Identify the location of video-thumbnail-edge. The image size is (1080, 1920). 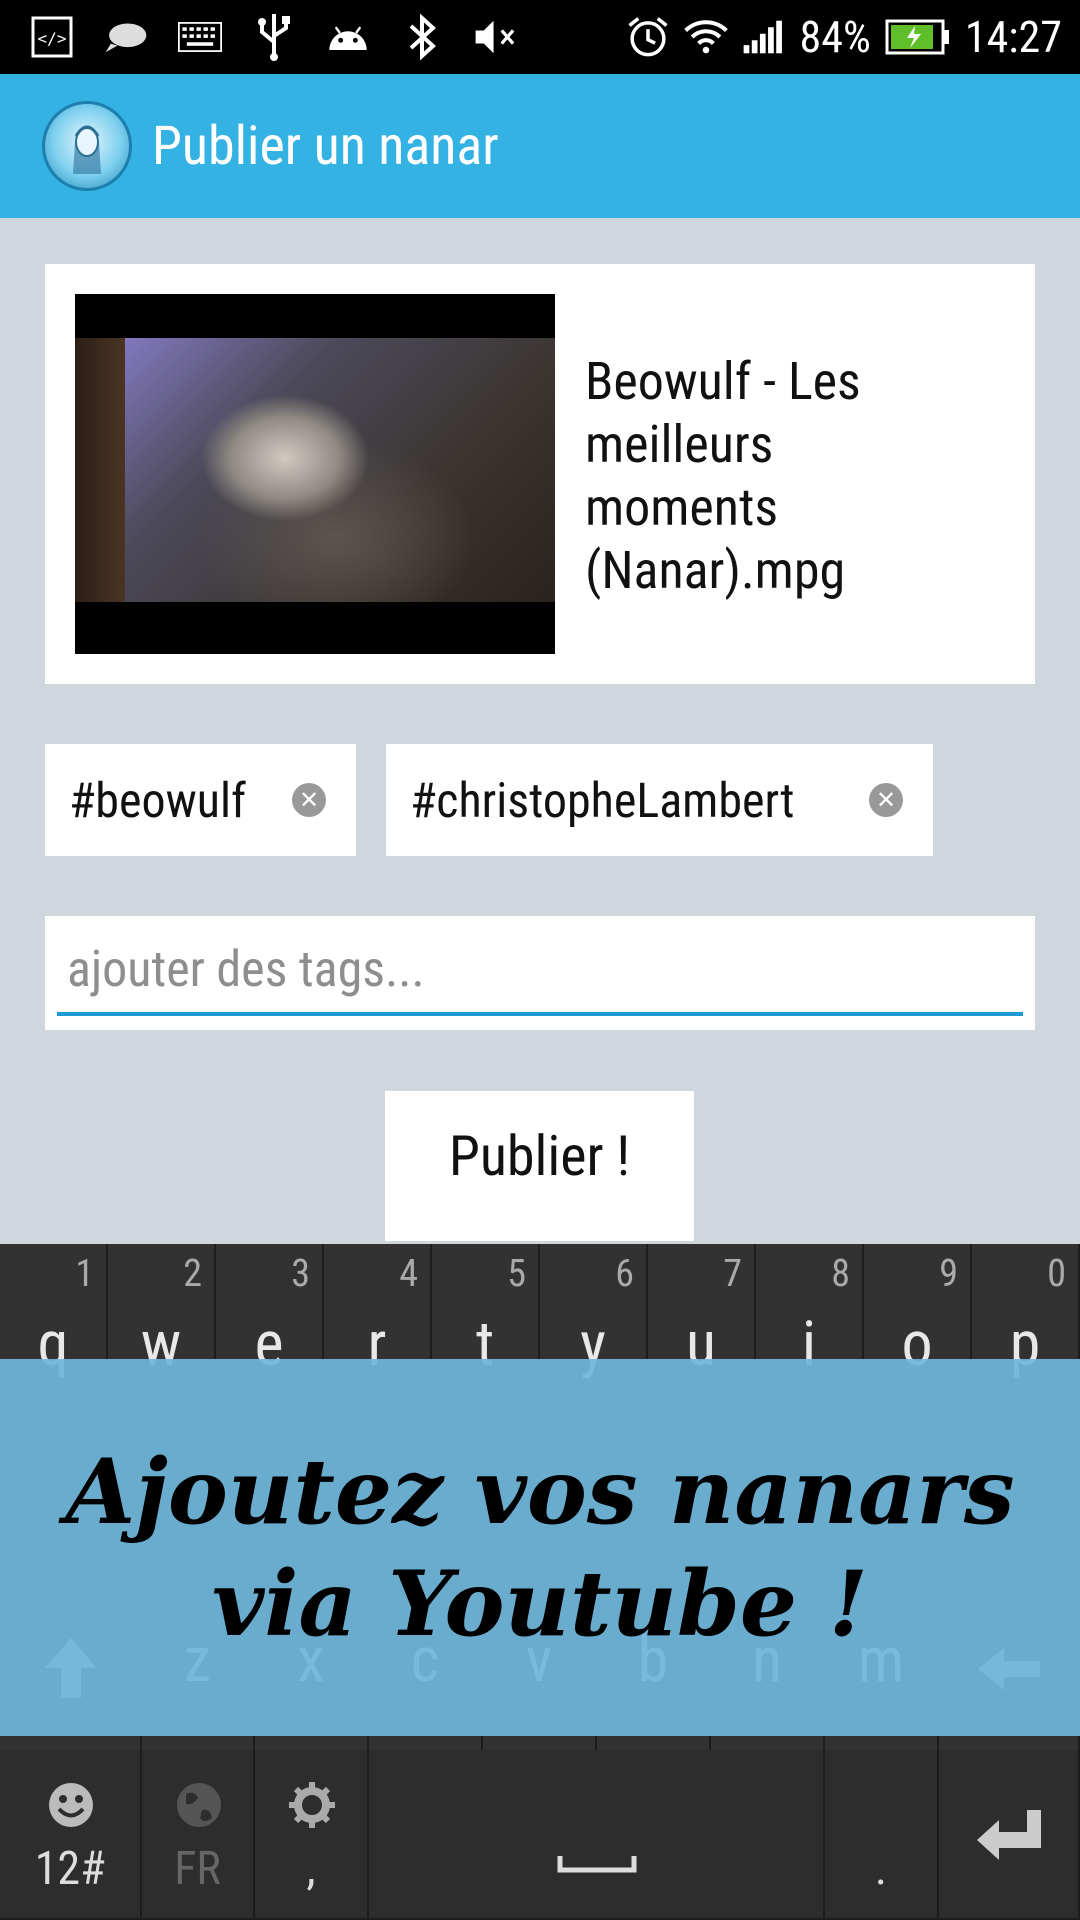
(100, 470).